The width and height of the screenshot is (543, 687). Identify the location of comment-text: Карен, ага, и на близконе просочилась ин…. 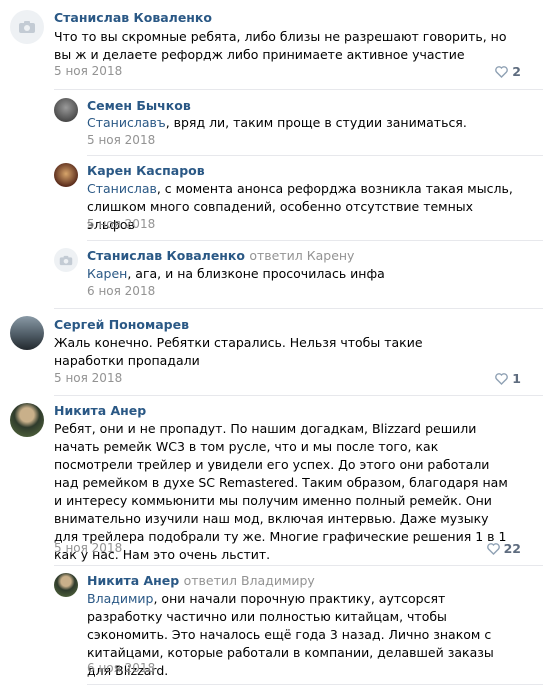
(236, 273).